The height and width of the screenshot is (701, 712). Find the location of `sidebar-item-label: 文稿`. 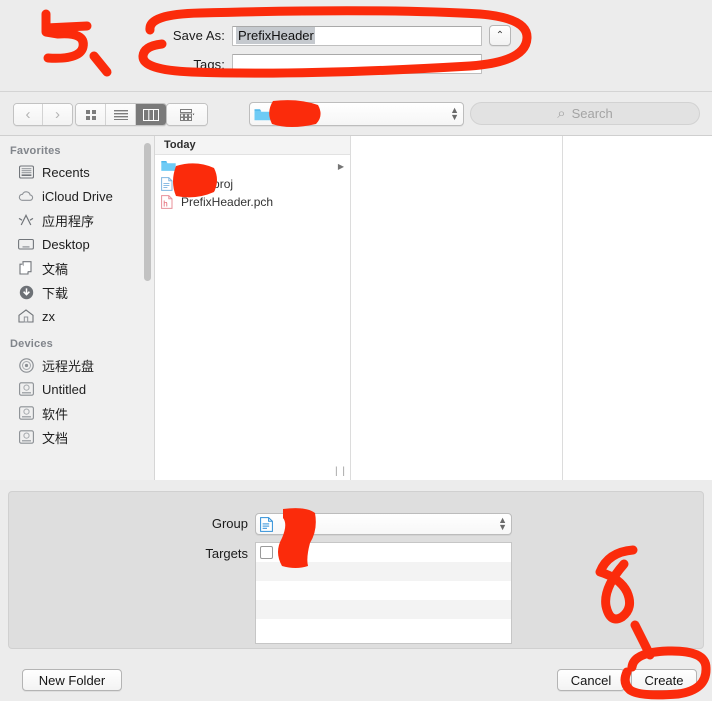

sidebar-item-label: 文稿 is located at coordinates (55, 269).